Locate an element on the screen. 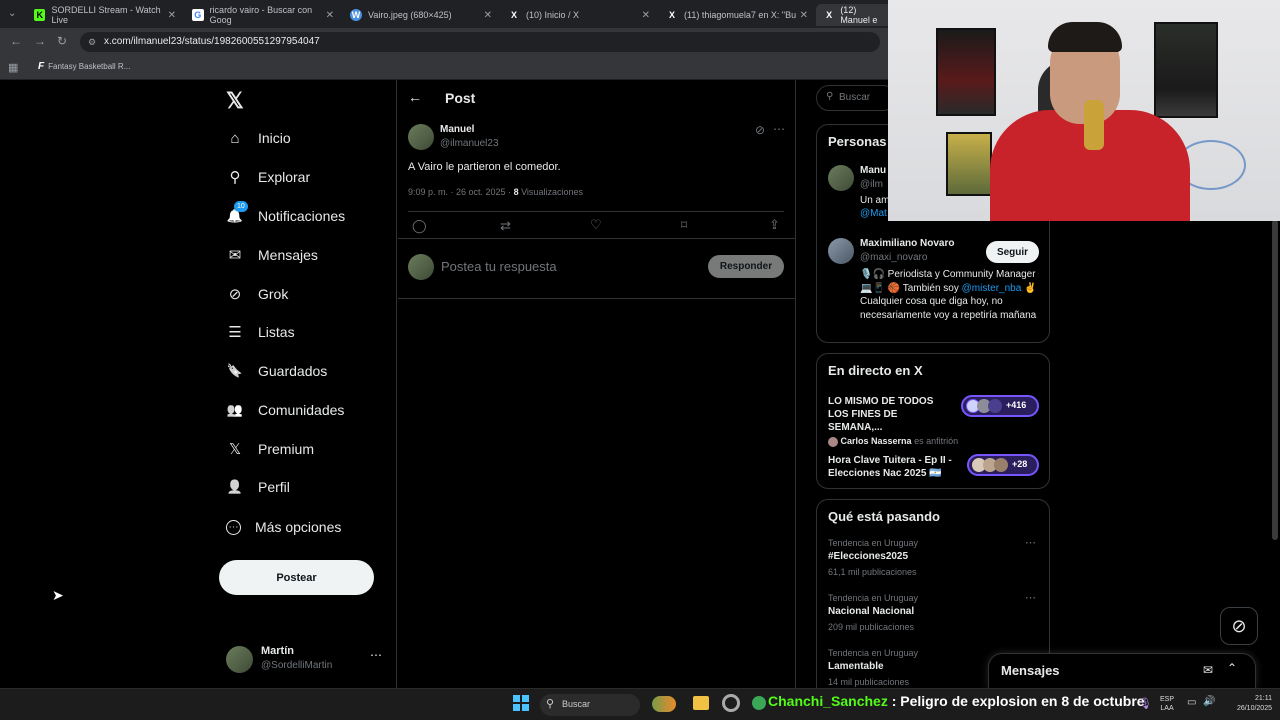 The height and width of the screenshot is (720, 1280). nav-item-perfil: 👤 Perfil is located at coordinates (258, 487).